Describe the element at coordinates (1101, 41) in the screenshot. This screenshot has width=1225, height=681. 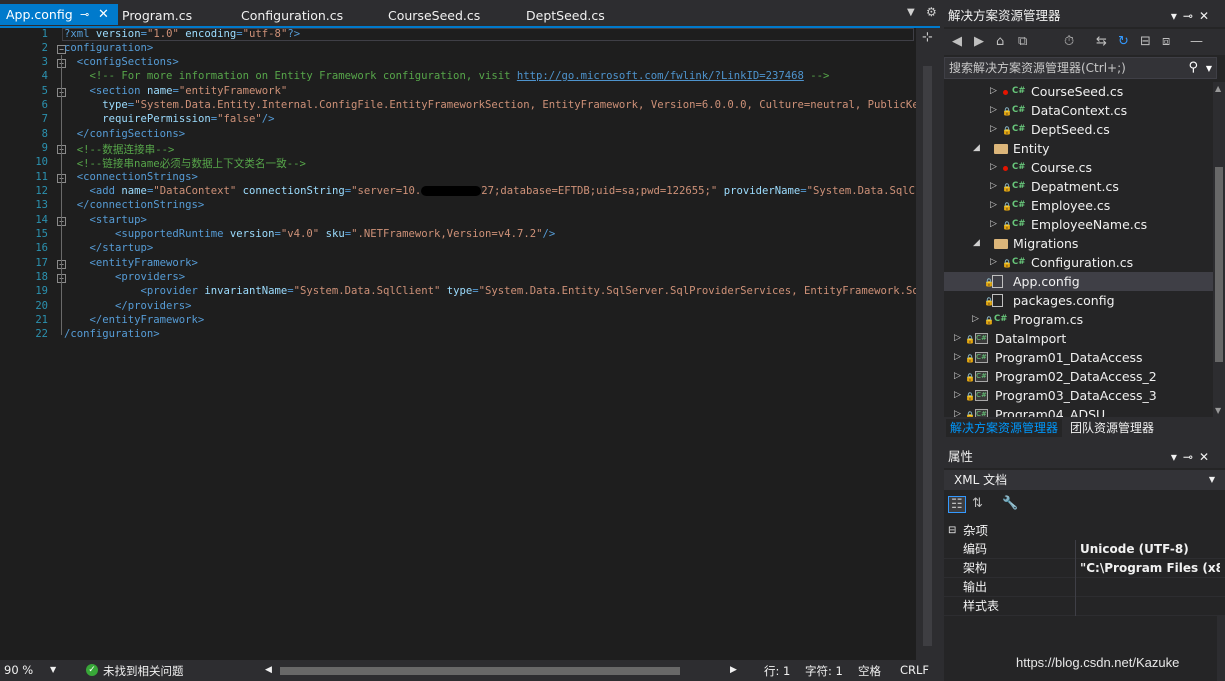
I see `sync-icon: ⇆` at that location.